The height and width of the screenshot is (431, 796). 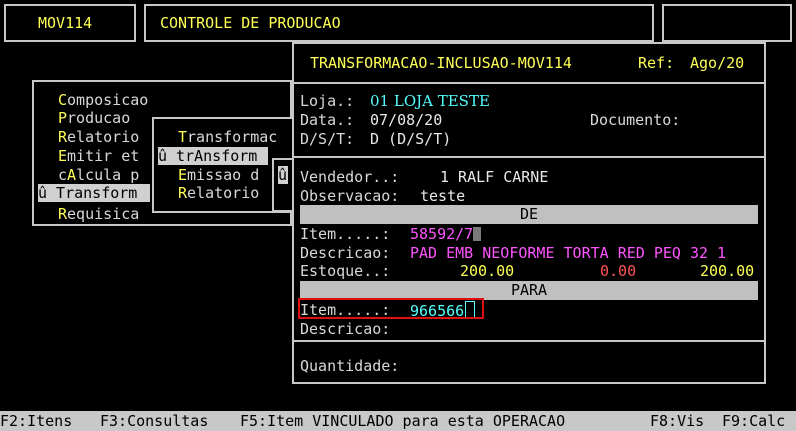 I want to click on program-title-box: CONTROLE DE PRODUCAO, so click(x=399, y=23).